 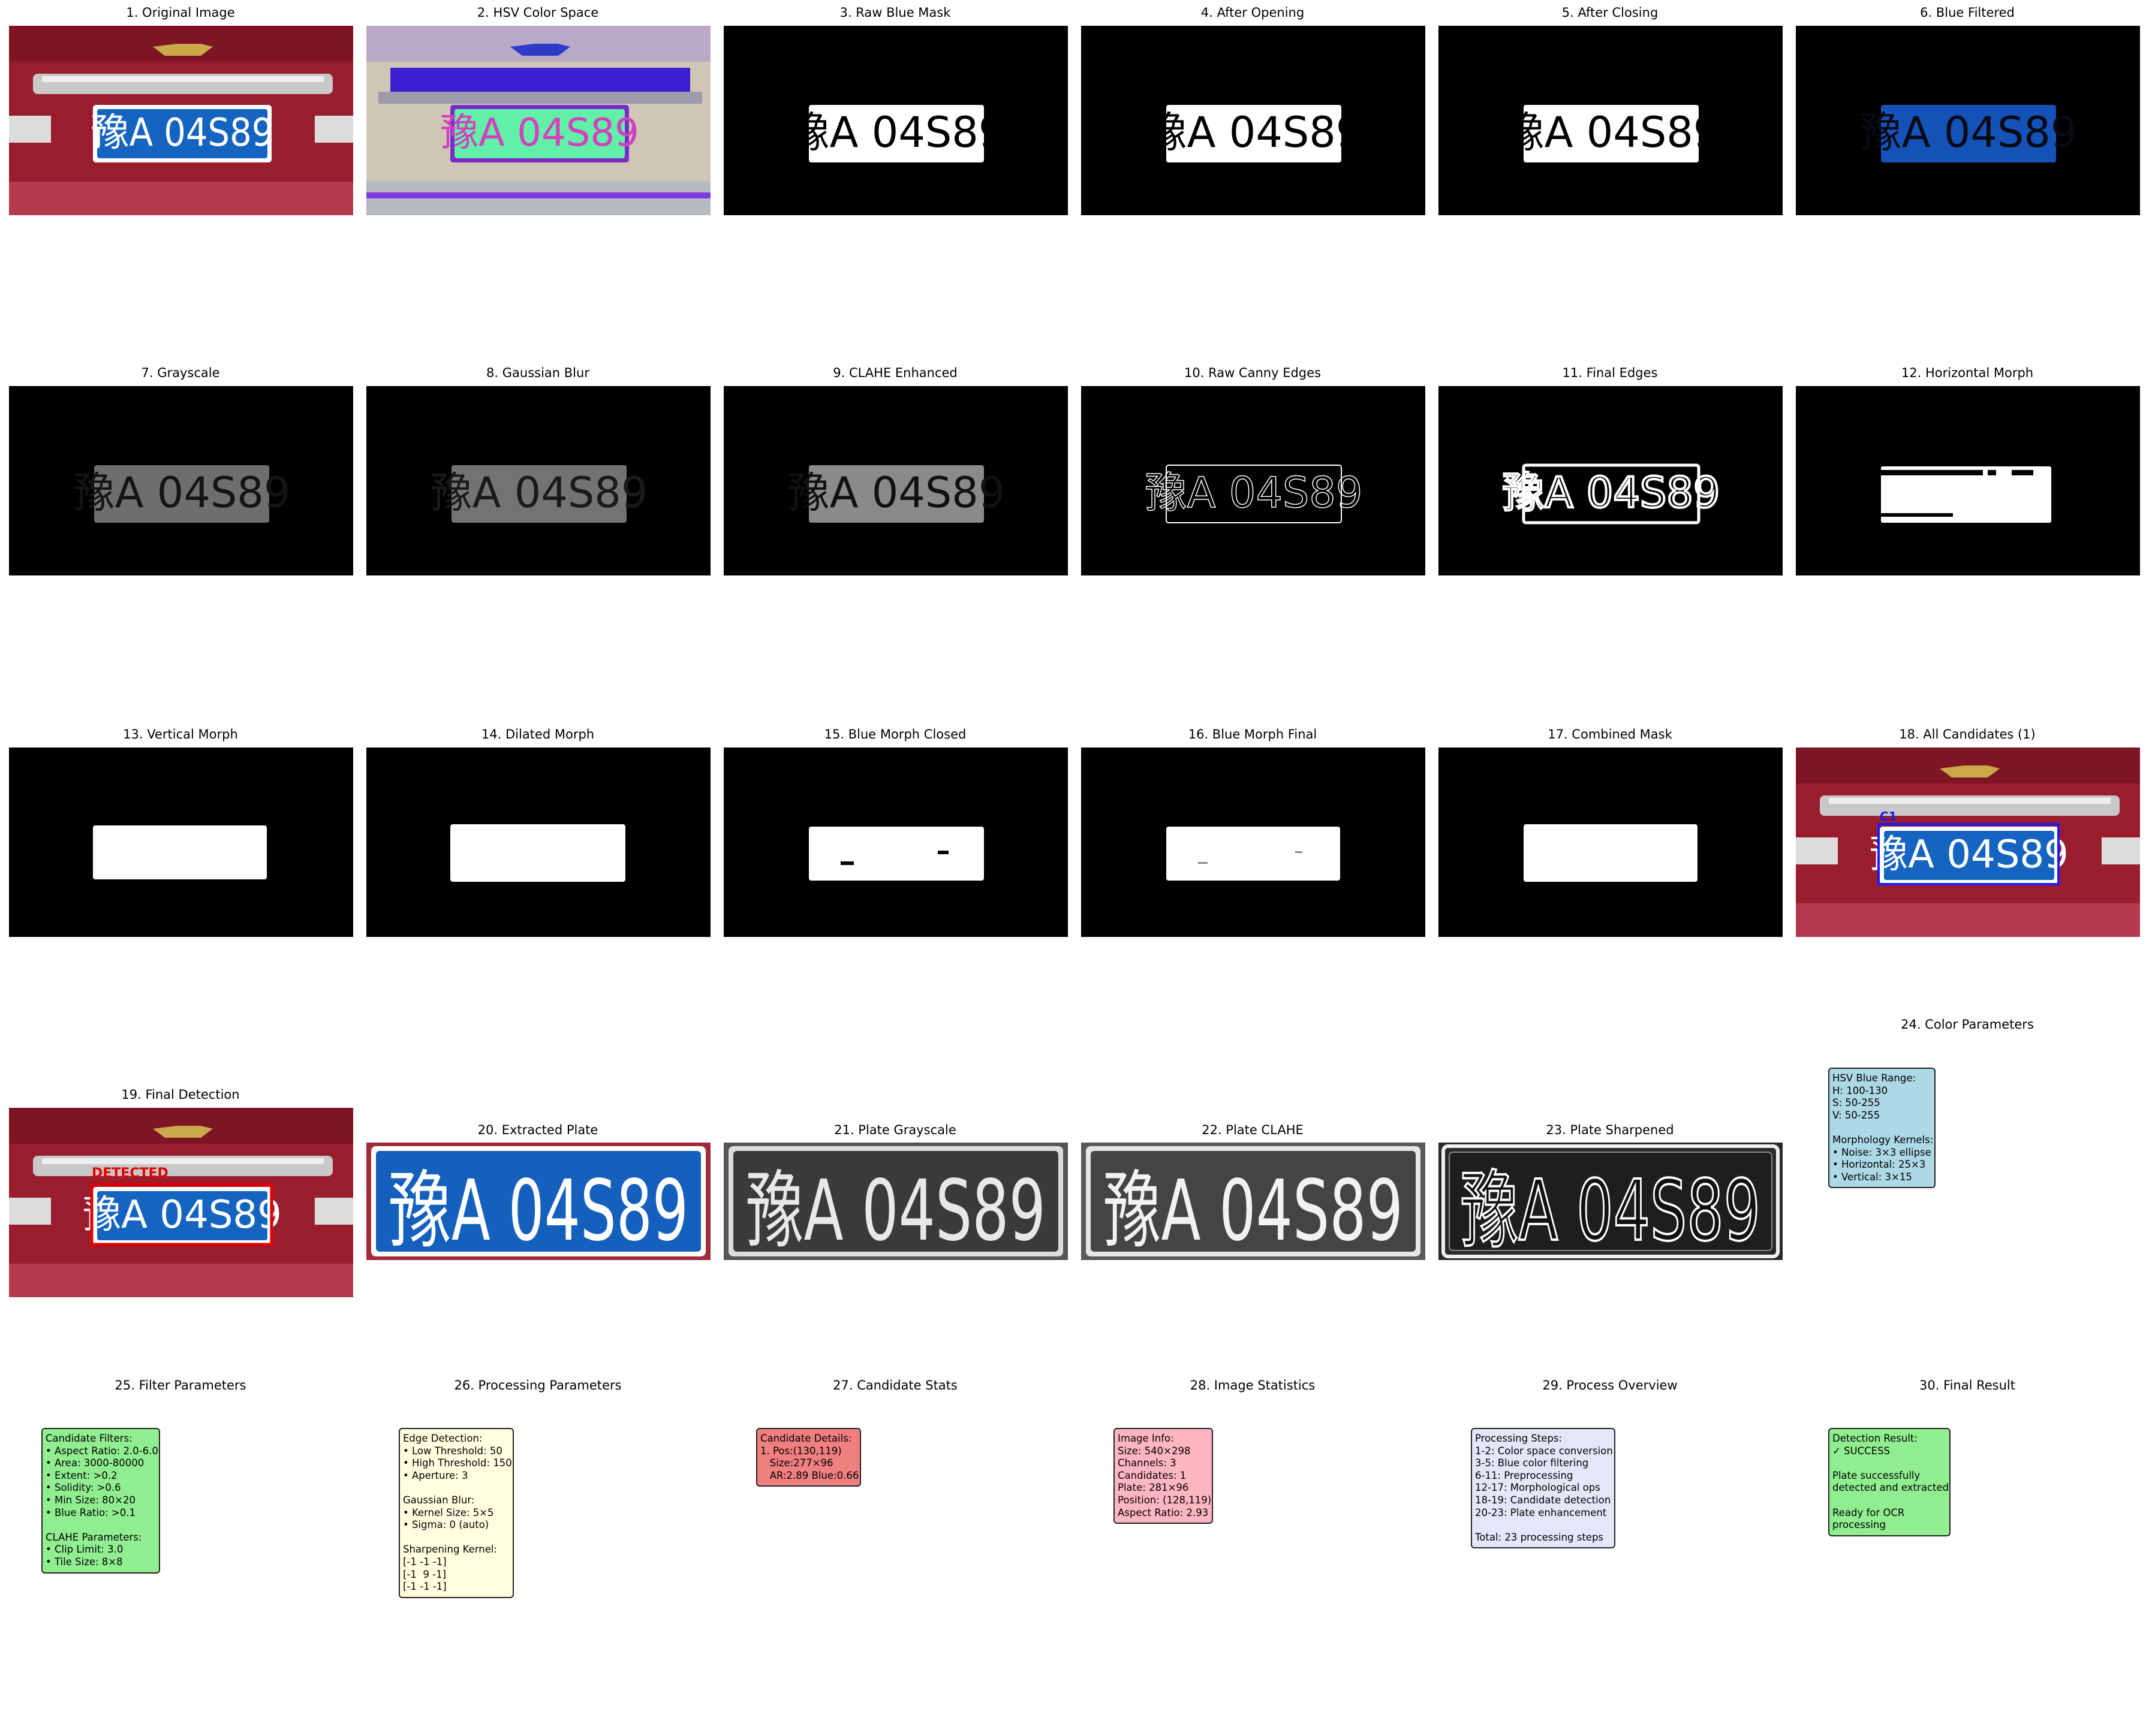 What do you see at coordinates (1252, 734) in the screenshot?
I see `panel-title-16: 16. Blue Morph Final` at bounding box center [1252, 734].